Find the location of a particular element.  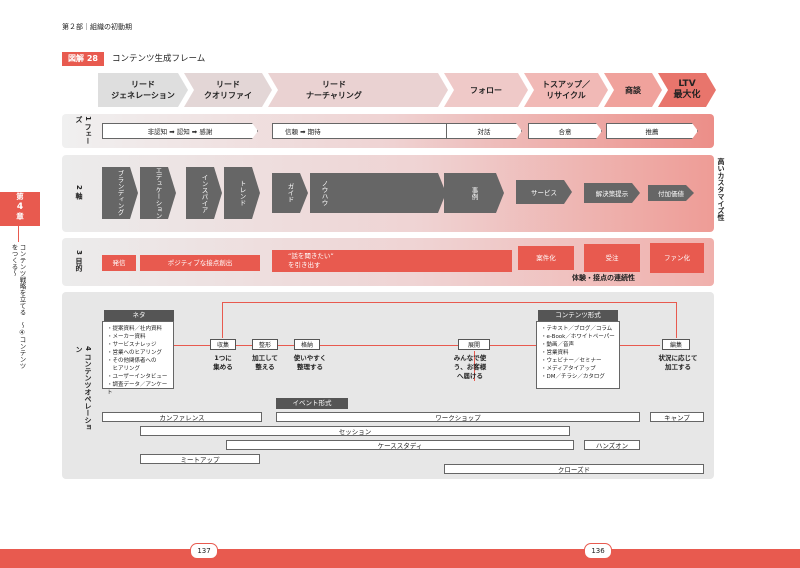

event-conference: カンファレンス is located at coordinates (182, 417).